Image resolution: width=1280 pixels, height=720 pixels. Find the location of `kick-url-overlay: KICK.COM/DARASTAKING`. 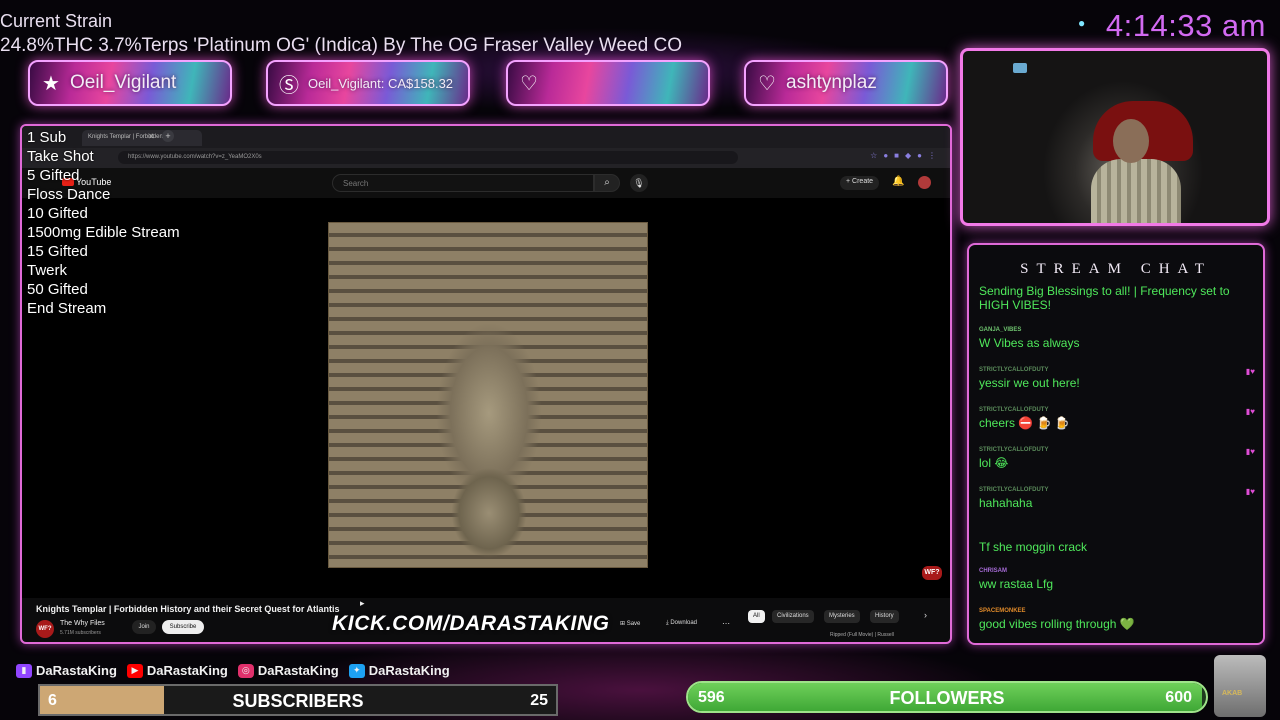

kick-url-overlay: KICK.COM/DARASTAKING is located at coordinates (471, 623).